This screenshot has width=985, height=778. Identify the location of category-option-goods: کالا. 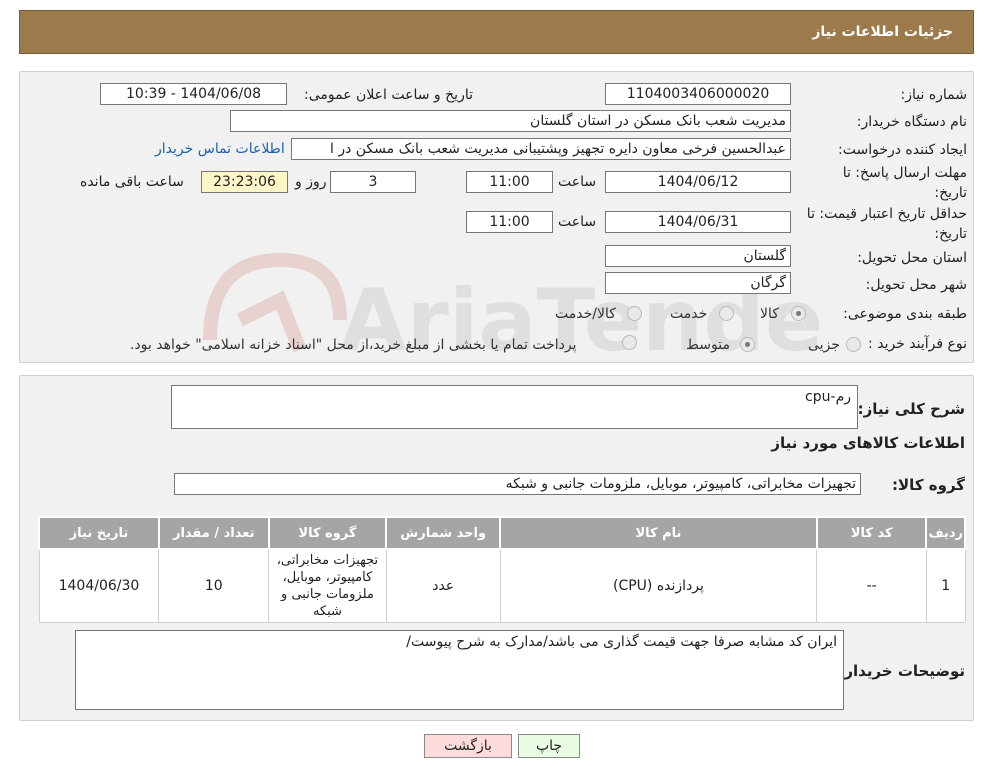
(769, 314).